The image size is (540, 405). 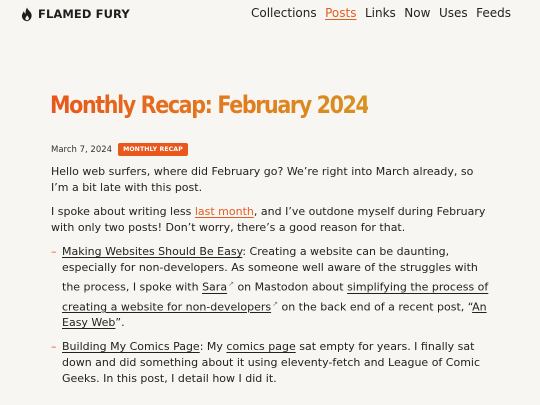 I want to click on nav-posts: Posts, so click(x=340, y=13).